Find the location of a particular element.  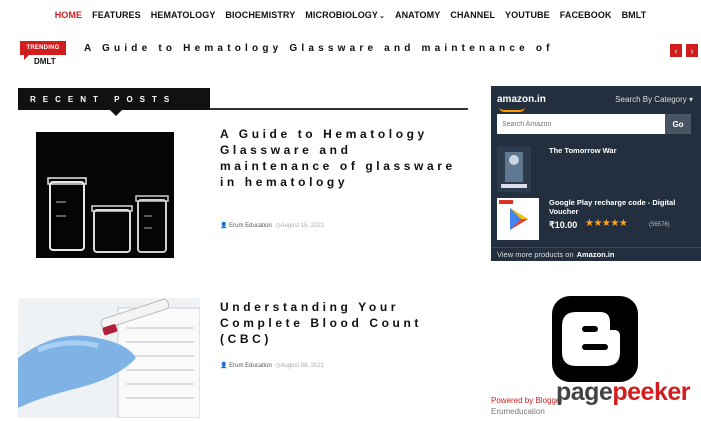

nav-youtube: YOUTUBE is located at coordinates (527, 15).